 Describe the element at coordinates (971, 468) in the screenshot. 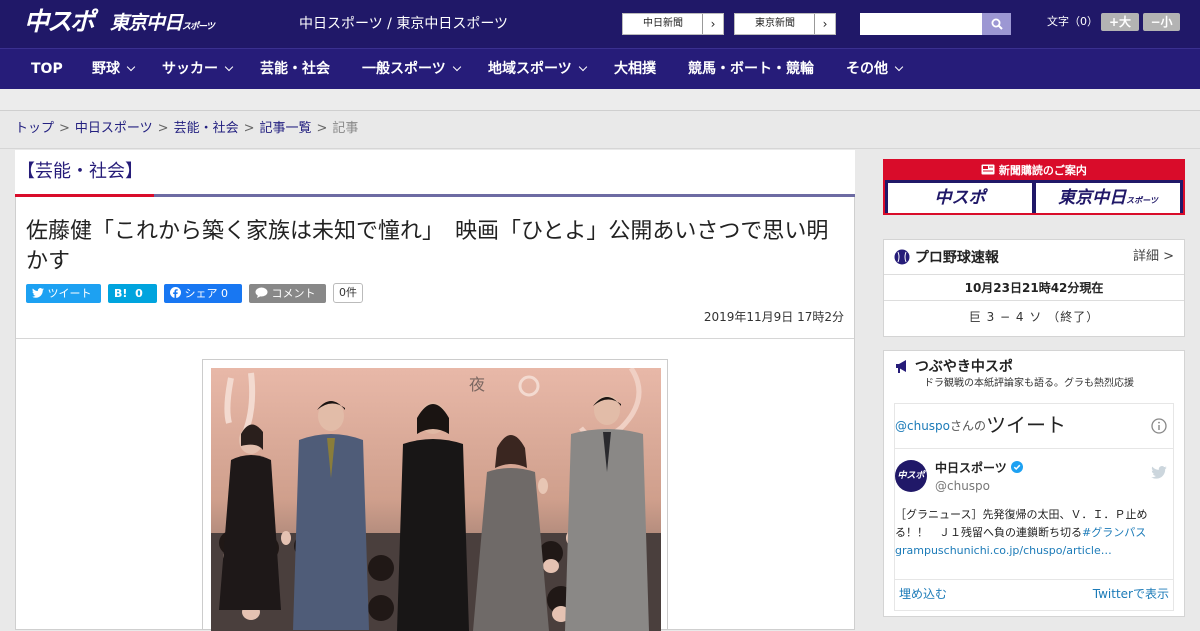

I see `tweet-user-name-text: 中日スポーツ` at that location.